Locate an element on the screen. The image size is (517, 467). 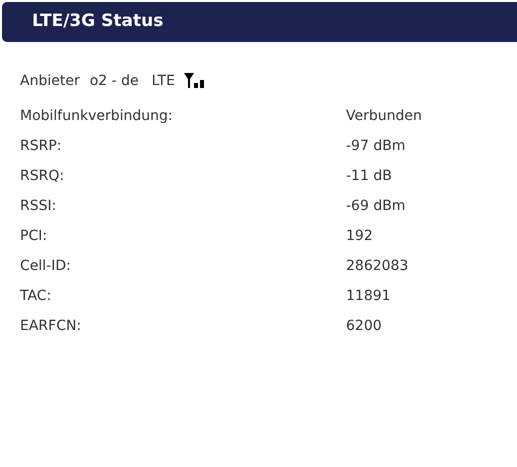
provider-name: o2 - de is located at coordinates (114, 81).